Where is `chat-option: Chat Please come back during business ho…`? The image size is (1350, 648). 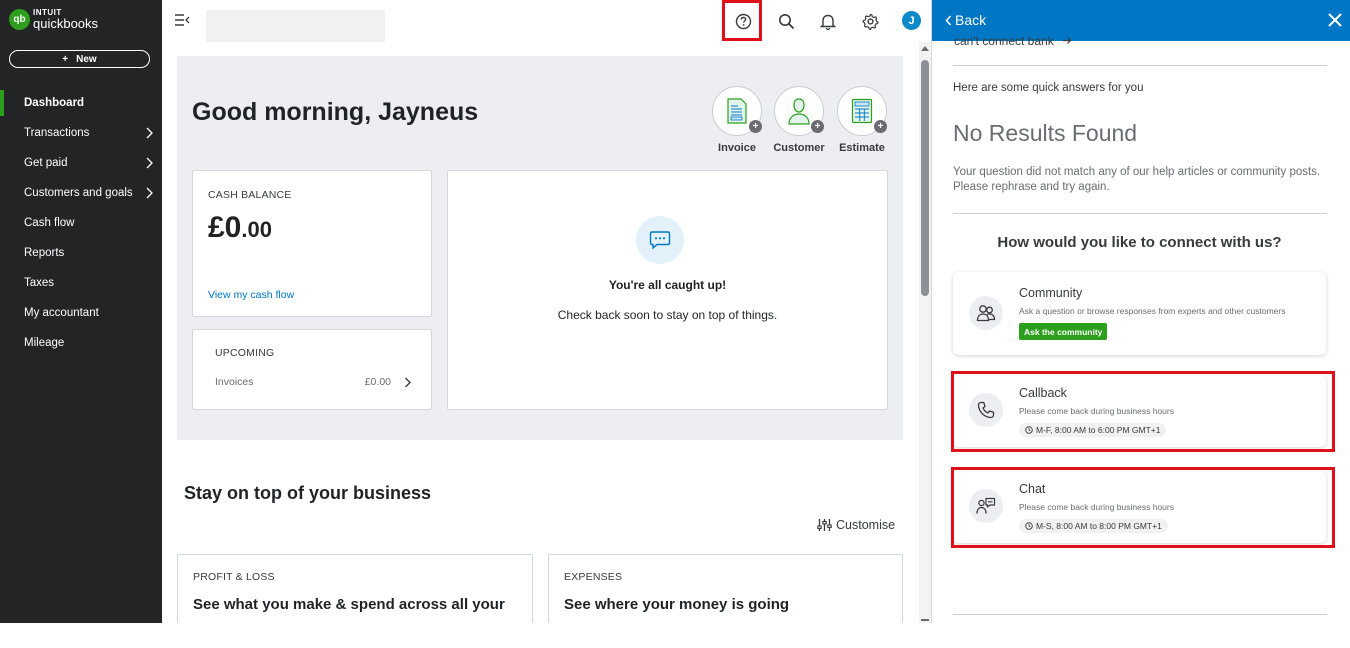
chat-option: Chat Please come back during business ho… is located at coordinates (1139, 506).